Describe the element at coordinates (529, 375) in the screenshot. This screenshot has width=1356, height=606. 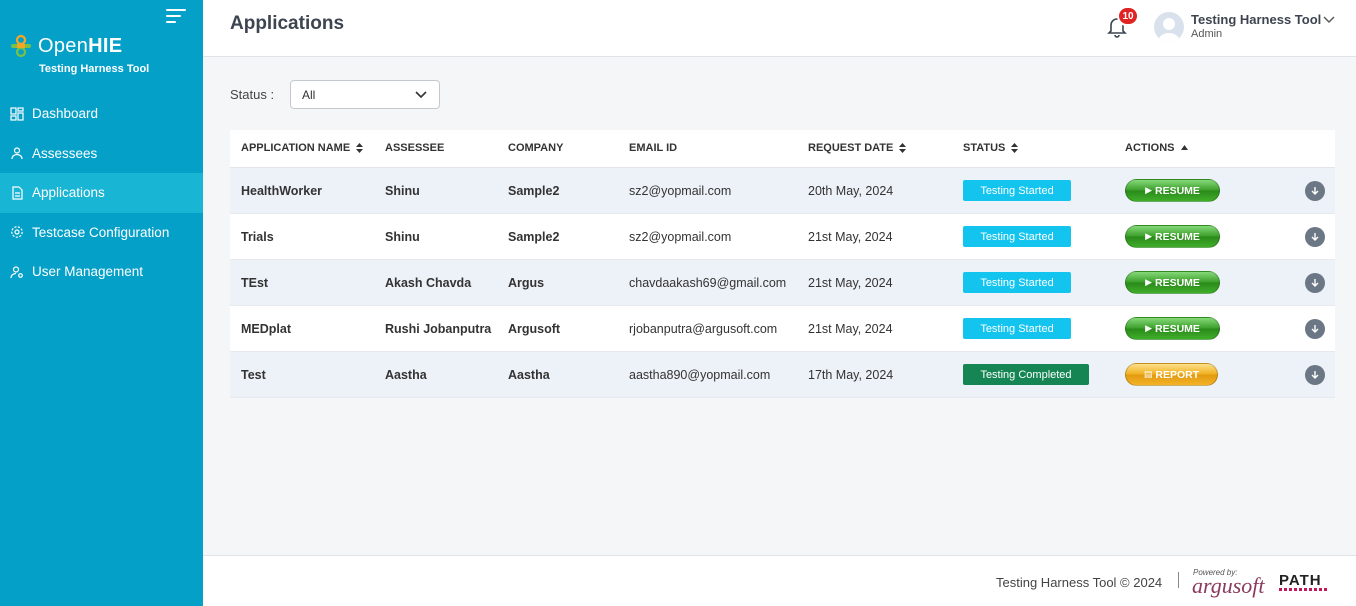
I see `cell-company: Aastha` at that location.